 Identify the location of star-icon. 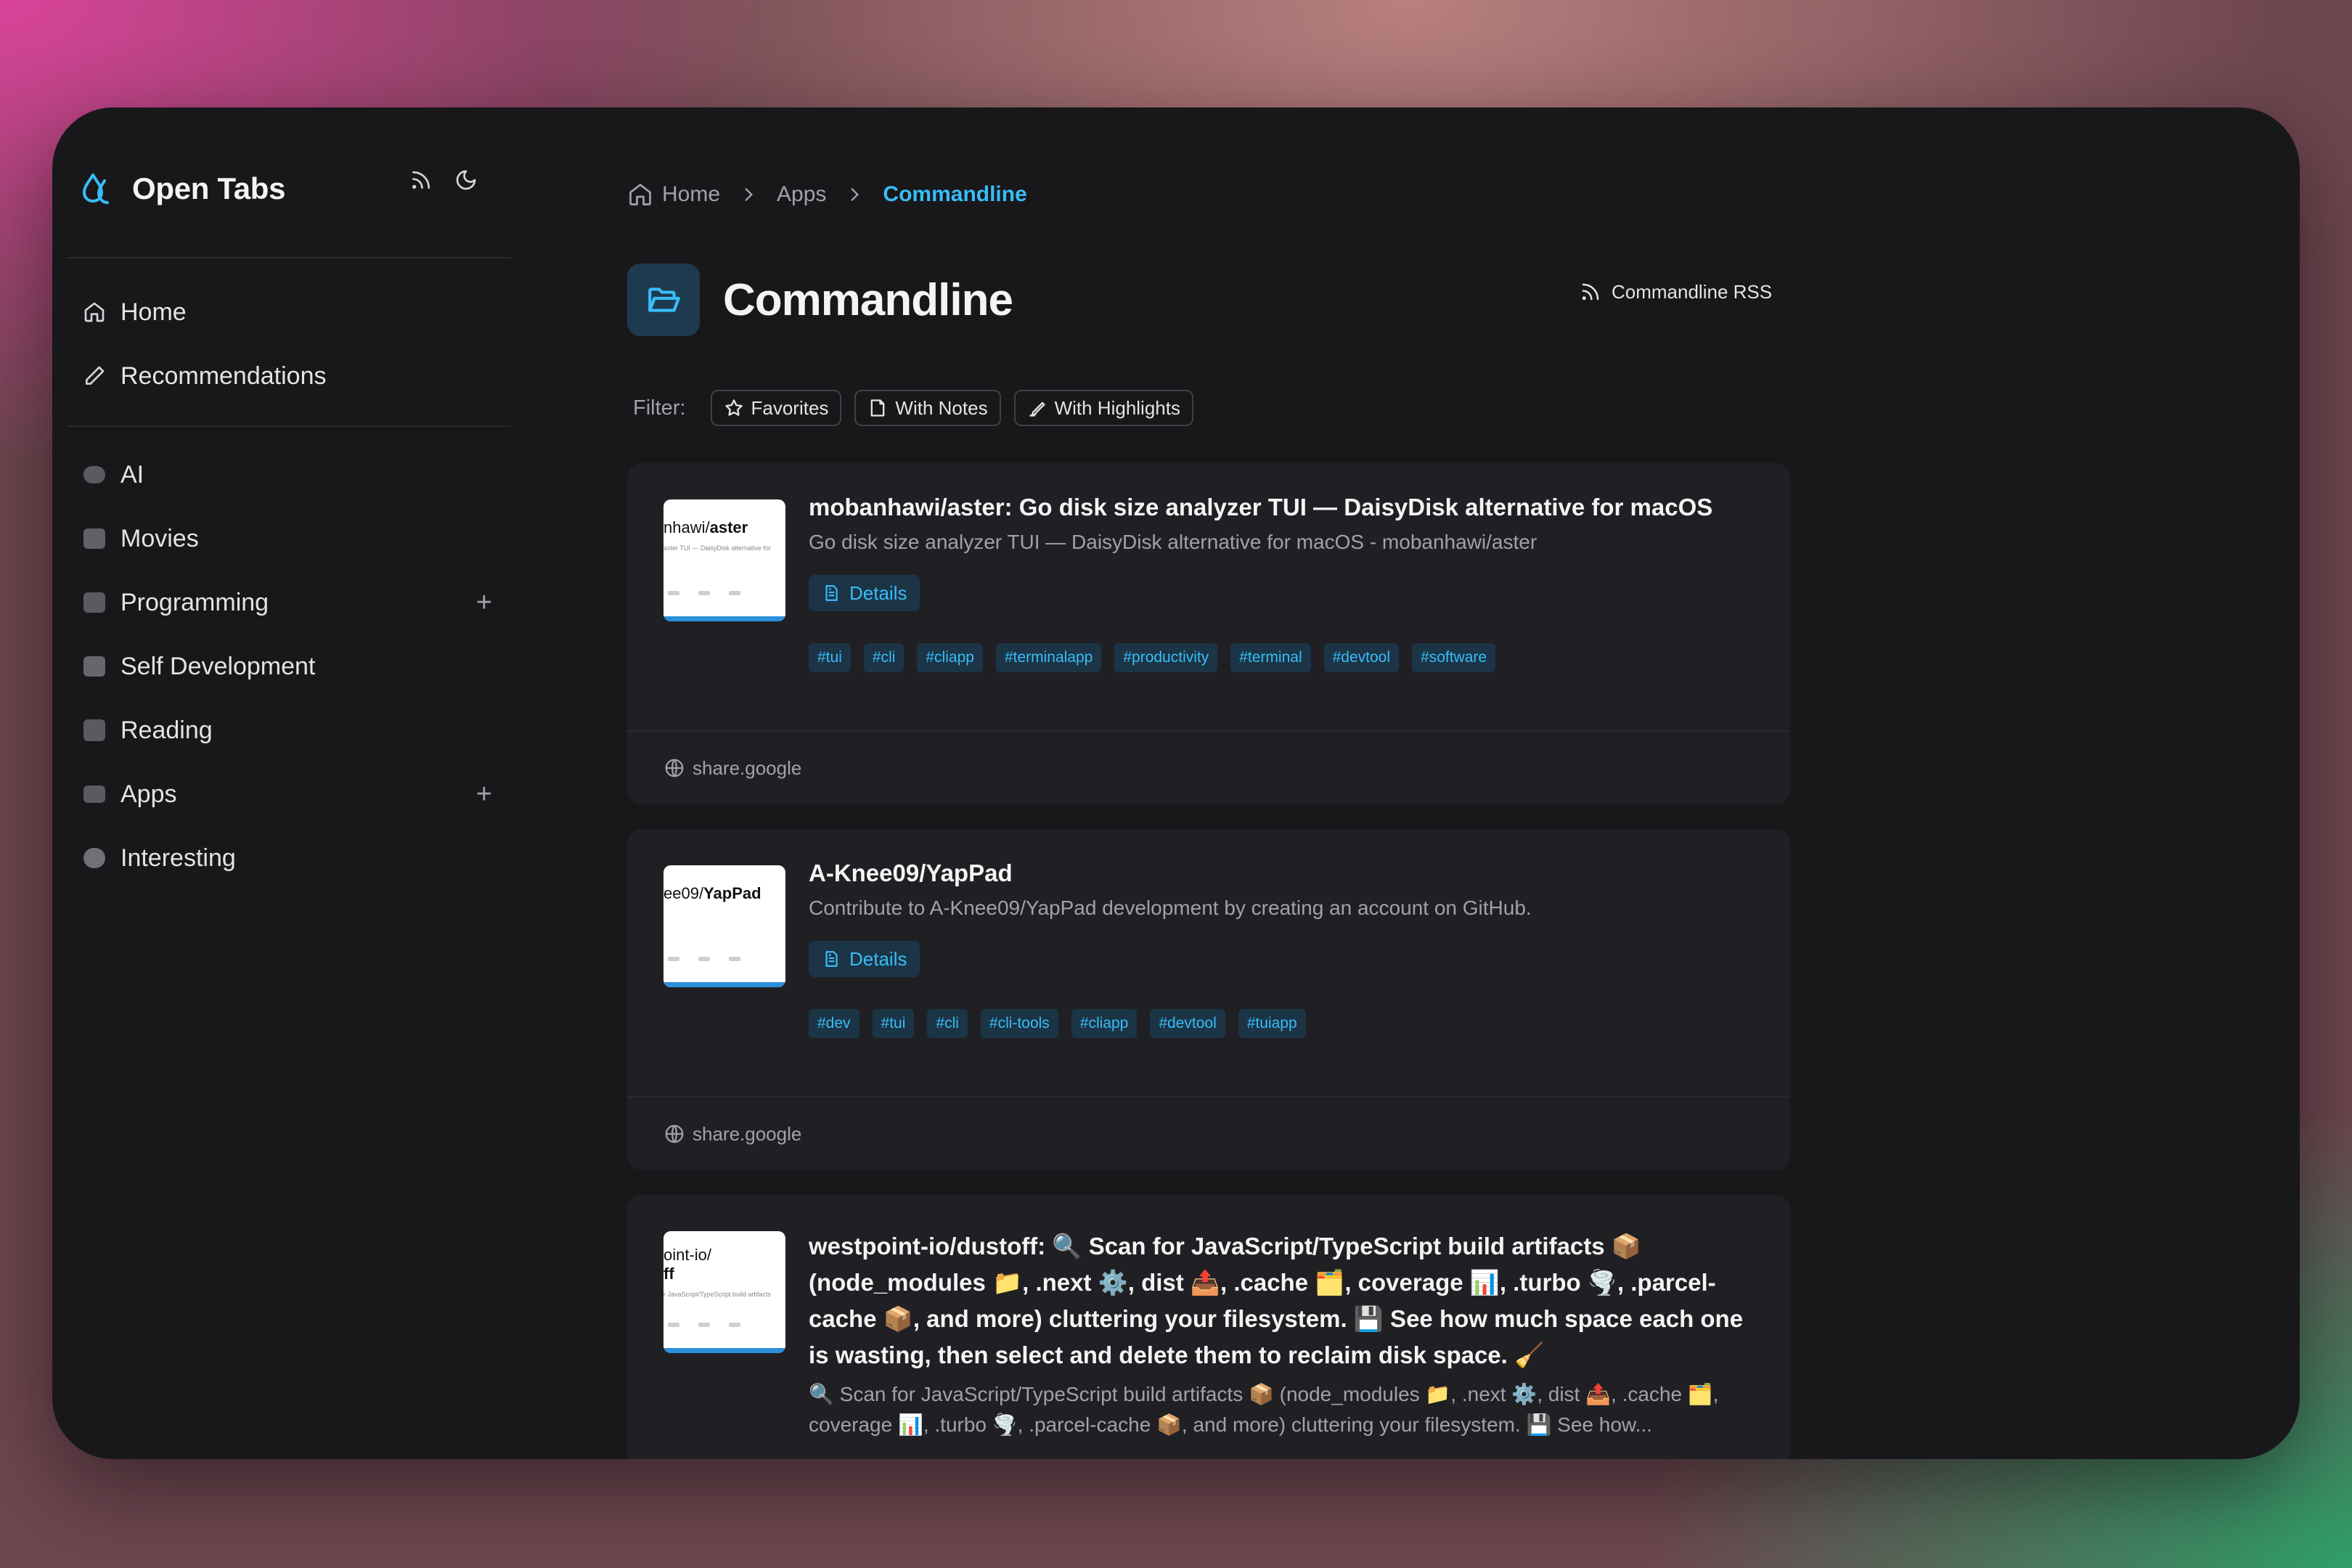
(734, 408).